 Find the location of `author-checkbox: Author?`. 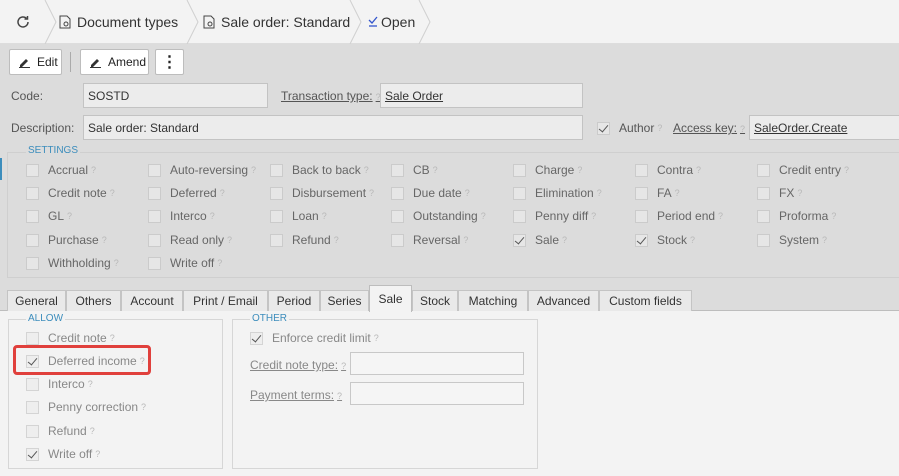

author-checkbox: Author? is located at coordinates (629, 128).